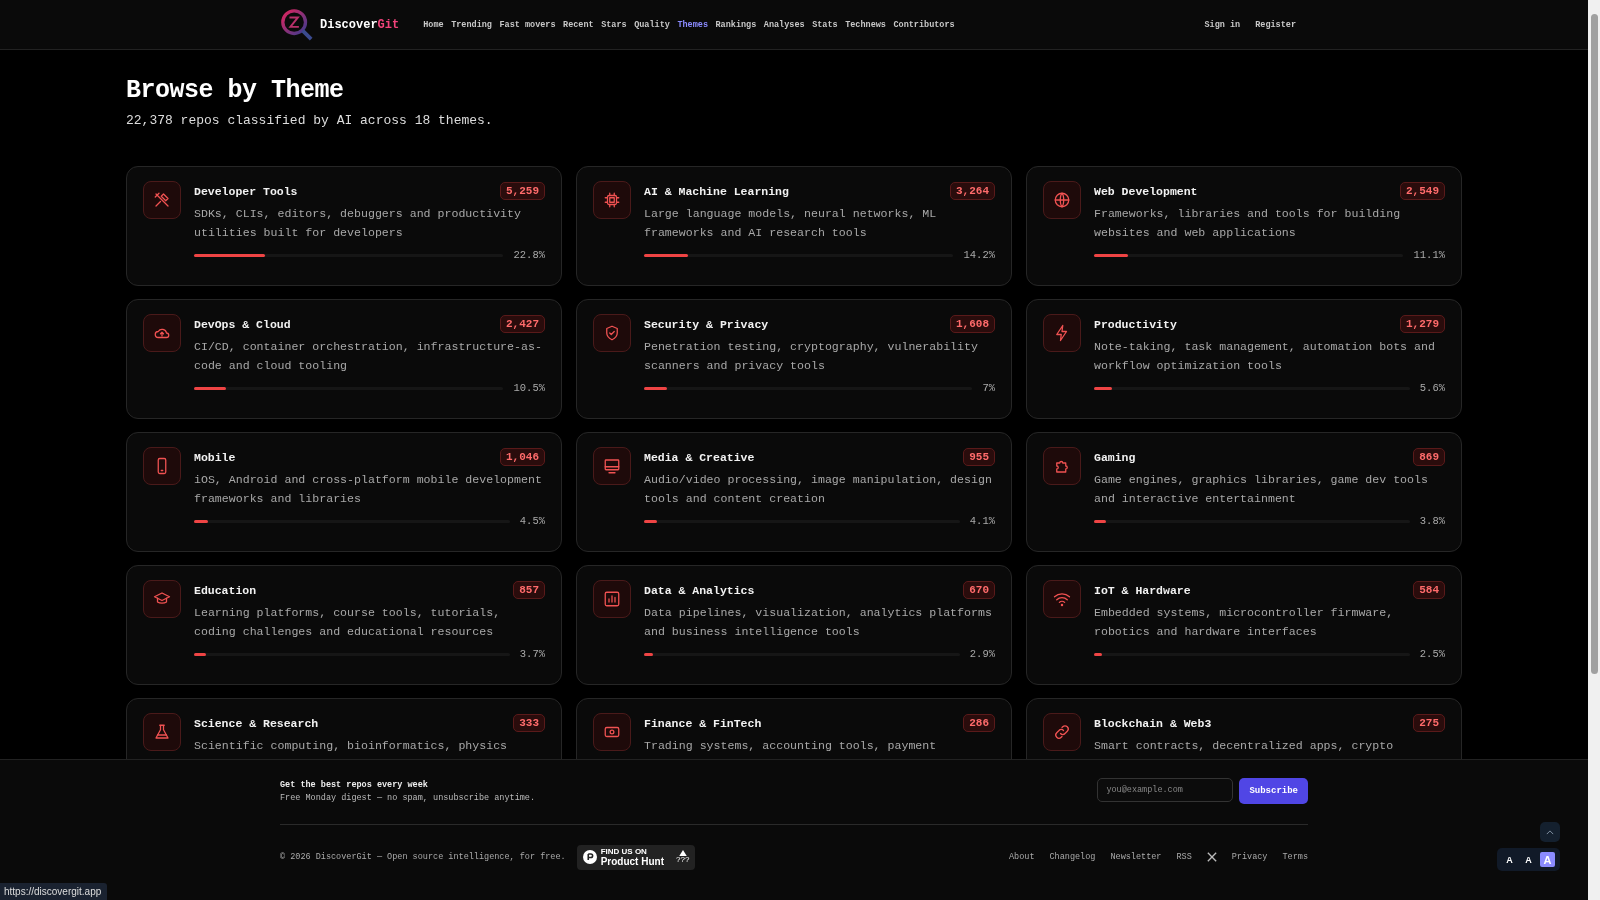 The height and width of the screenshot is (900, 1600). Describe the element at coordinates (529, 255) in the screenshot. I see `share-percent: 22.8%` at that location.